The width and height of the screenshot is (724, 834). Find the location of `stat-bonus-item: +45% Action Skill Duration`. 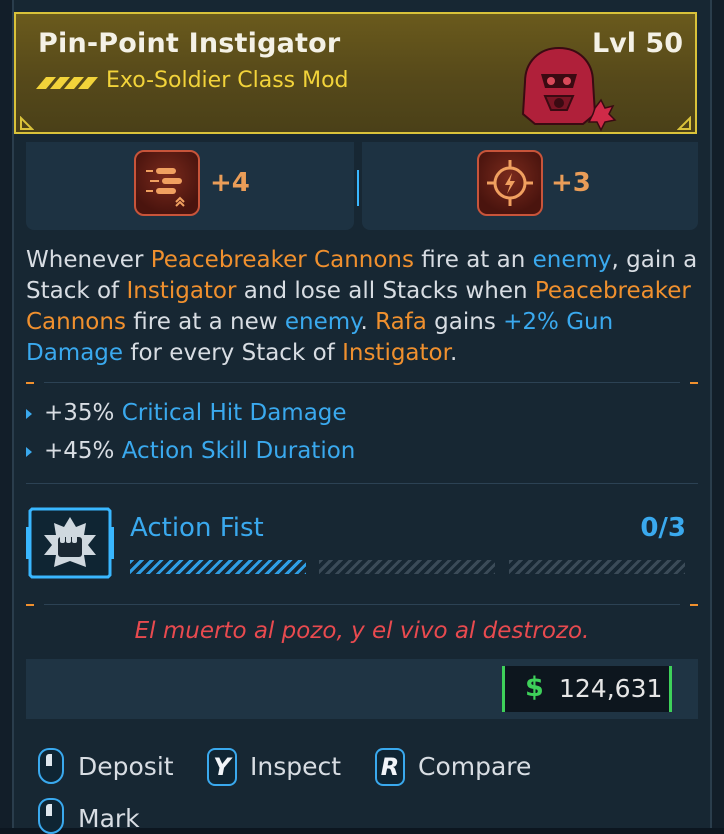

stat-bonus-item: +45% Action Skill Duration is located at coordinates (190, 451).